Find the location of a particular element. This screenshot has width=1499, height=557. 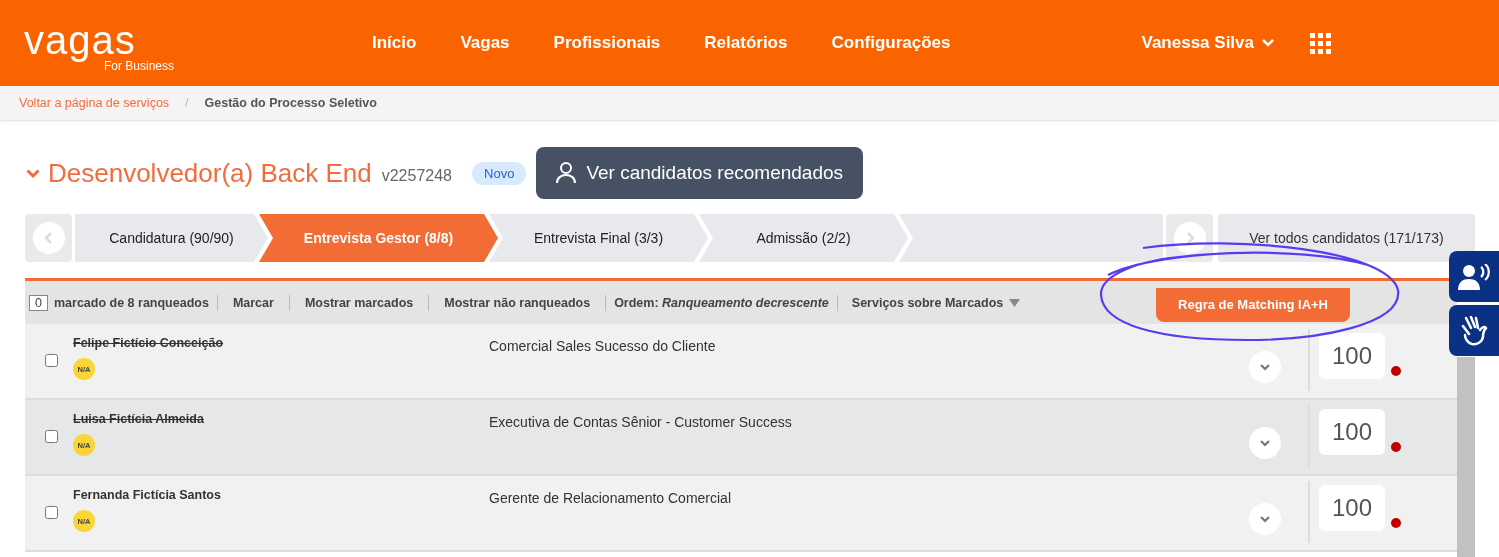

toolbar-action: Mostrar não ranqueados is located at coordinates (517, 302).